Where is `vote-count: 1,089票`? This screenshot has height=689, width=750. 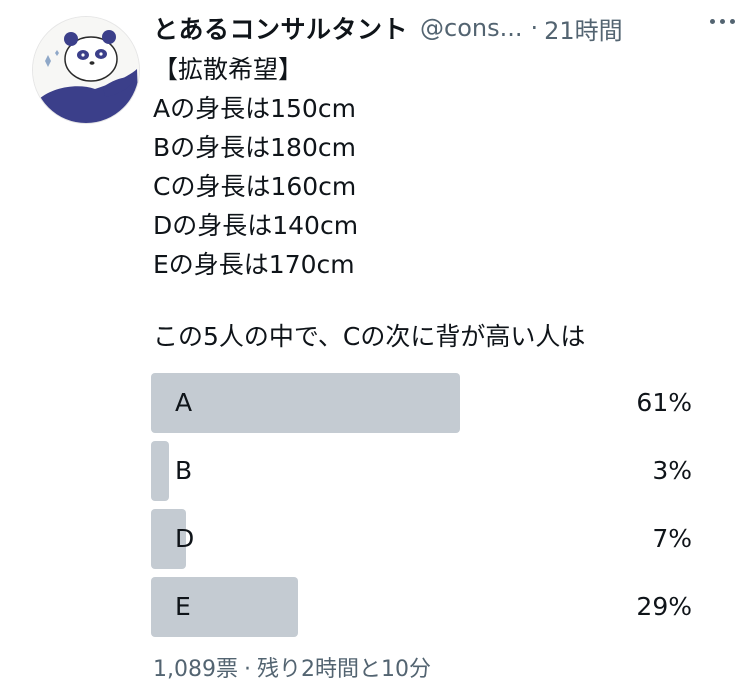
vote-count: 1,089票 is located at coordinates (195, 669).